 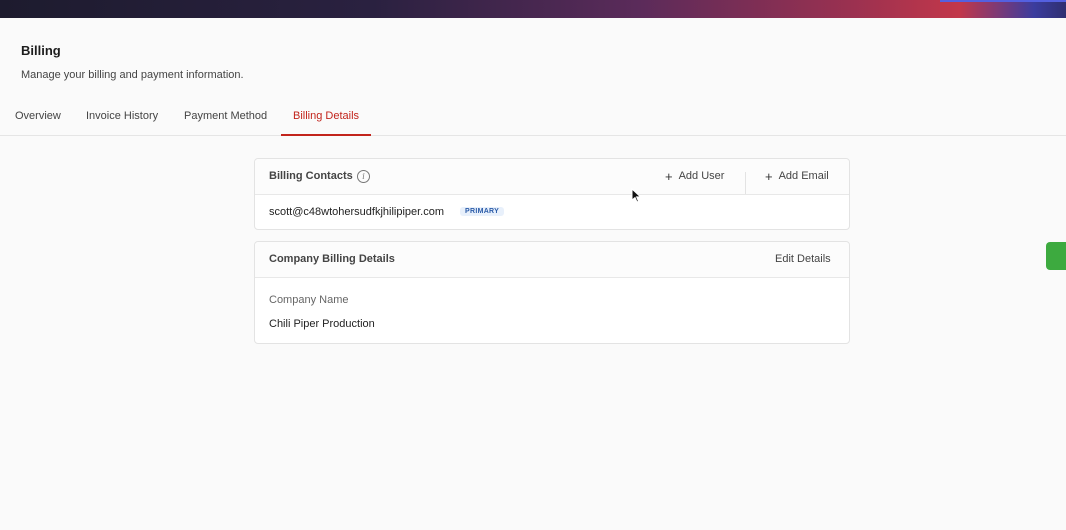 What do you see at coordinates (1056, 256) in the screenshot?
I see `feedback-side-tab` at bounding box center [1056, 256].